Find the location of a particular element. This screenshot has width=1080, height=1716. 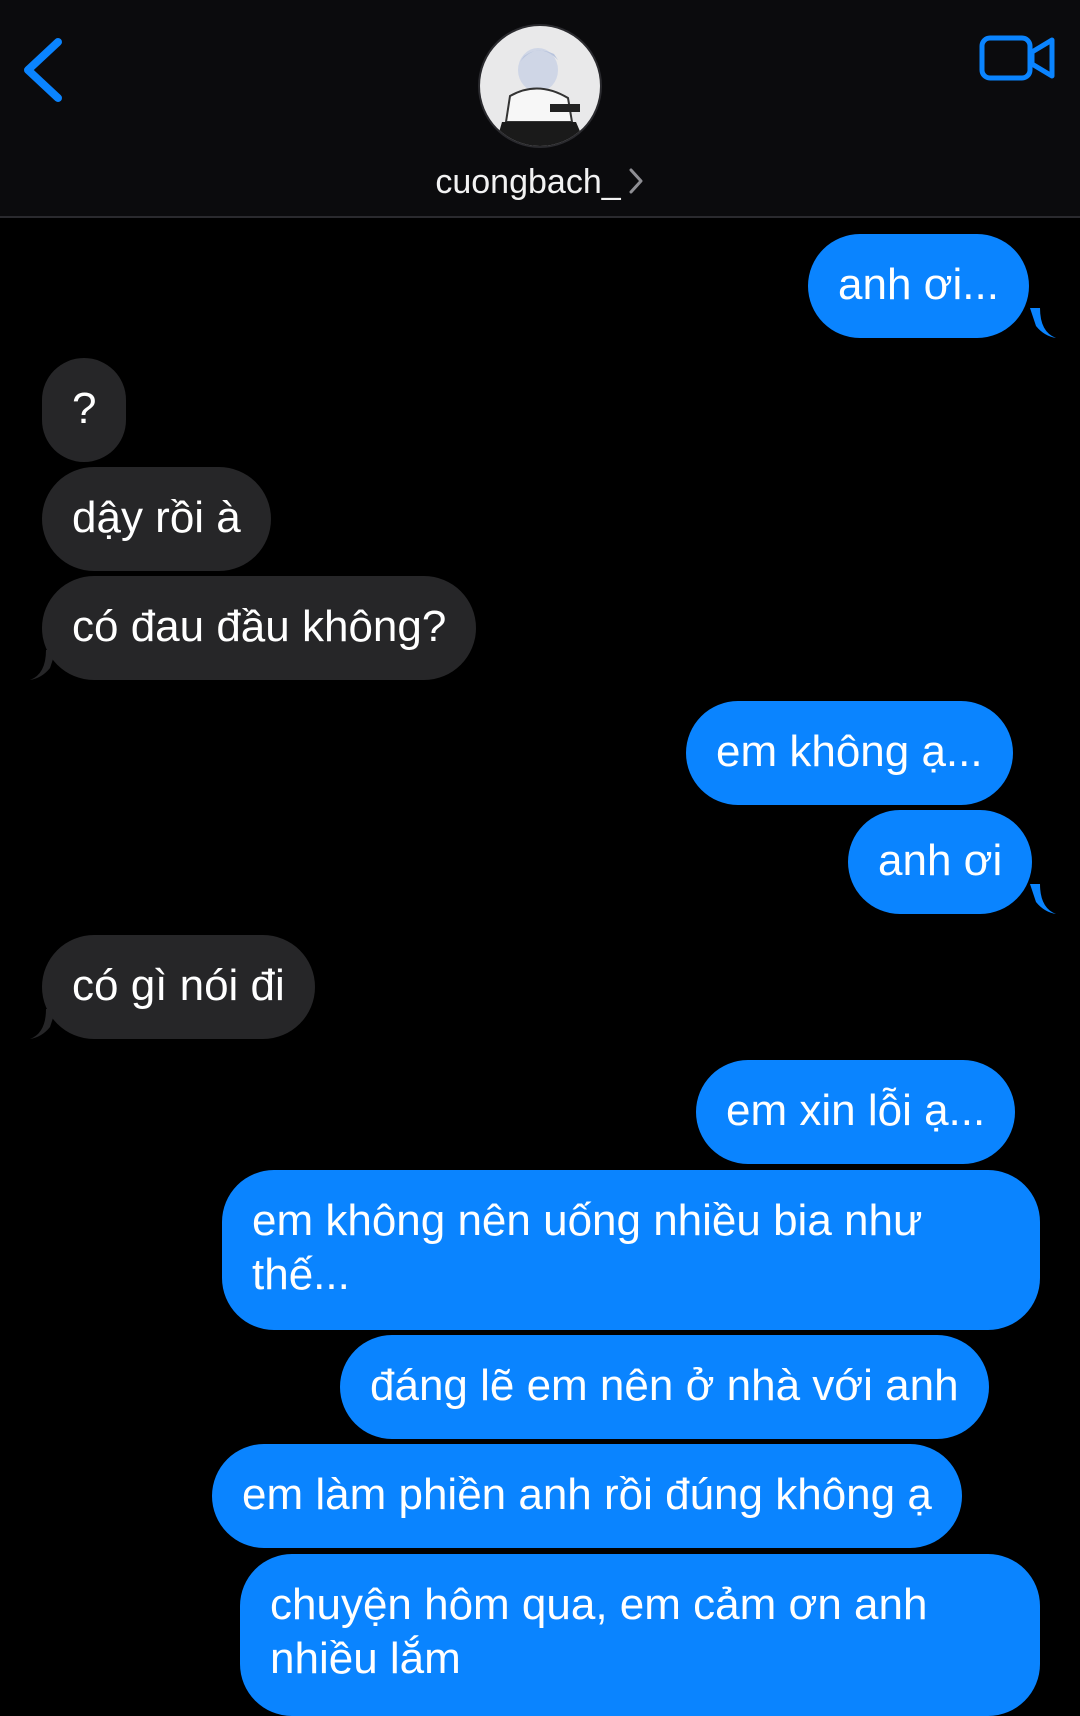

message-bubble: có gì nói đi is located at coordinates (178, 987).